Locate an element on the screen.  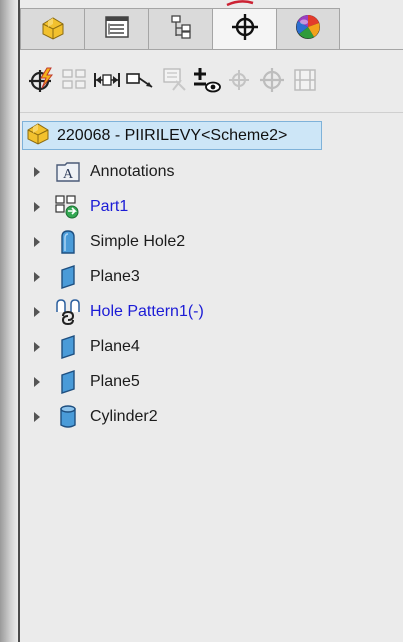
tree-item-plane3: Plane3 is located at coordinates (211, 277).